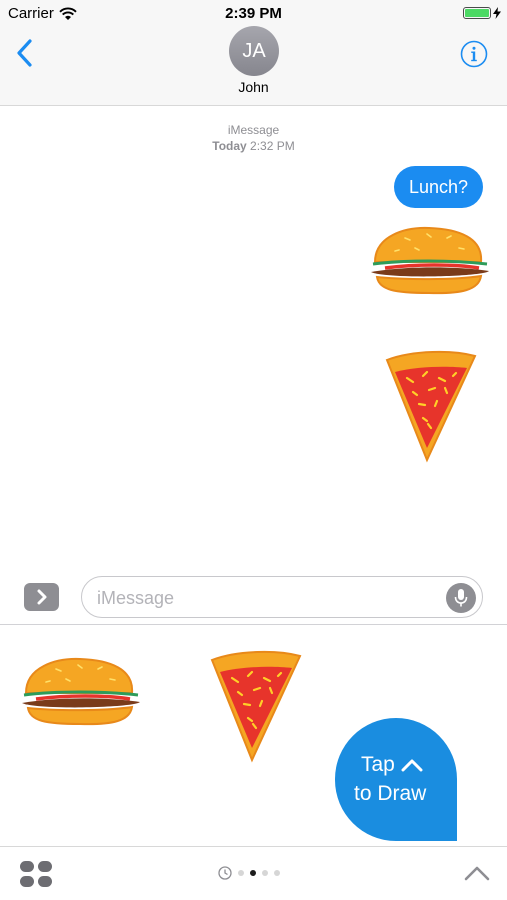  I want to click on charging-bolt-icon, so click(497, 13).